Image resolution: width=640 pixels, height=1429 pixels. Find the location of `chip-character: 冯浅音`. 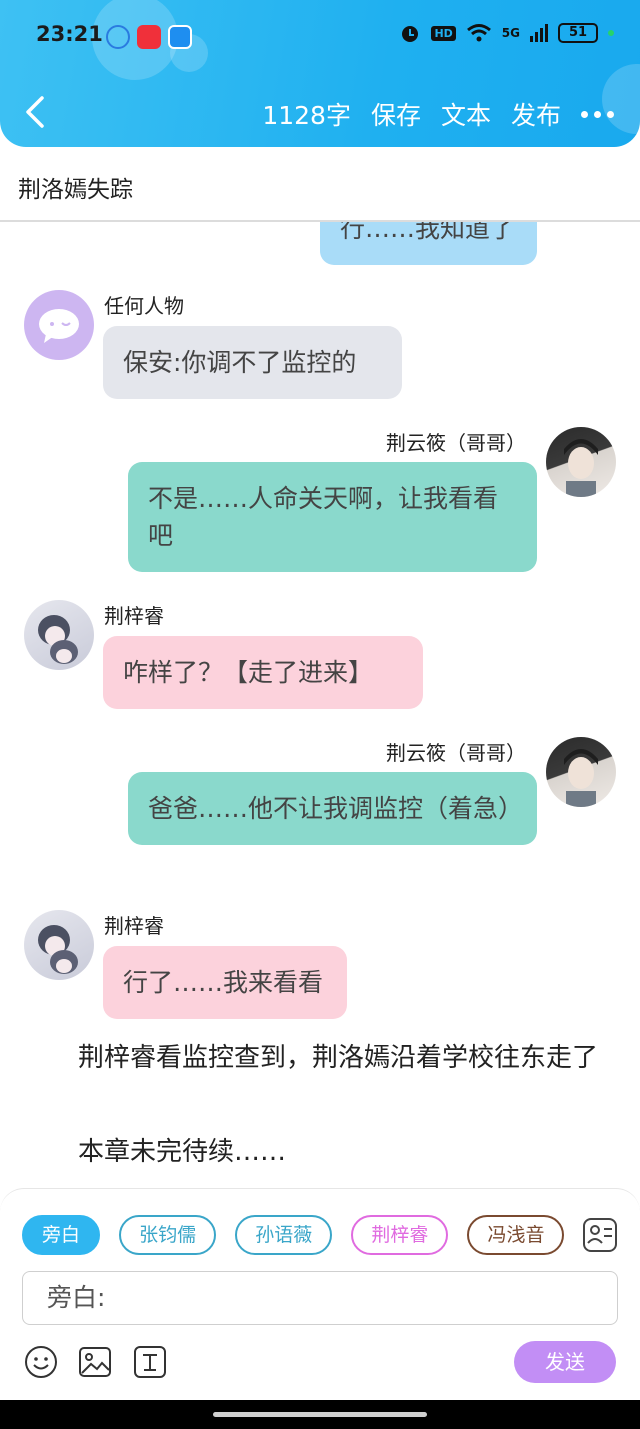

chip-character: 冯浅音 is located at coordinates (516, 1235).